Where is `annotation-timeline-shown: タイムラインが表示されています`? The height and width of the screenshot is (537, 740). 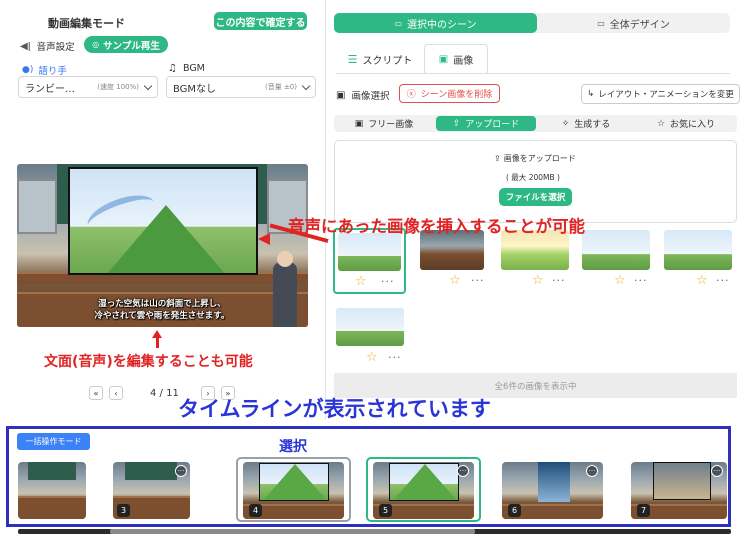 annotation-timeline-shown: タイムラインが表示されています is located at coordinates (334, 409).